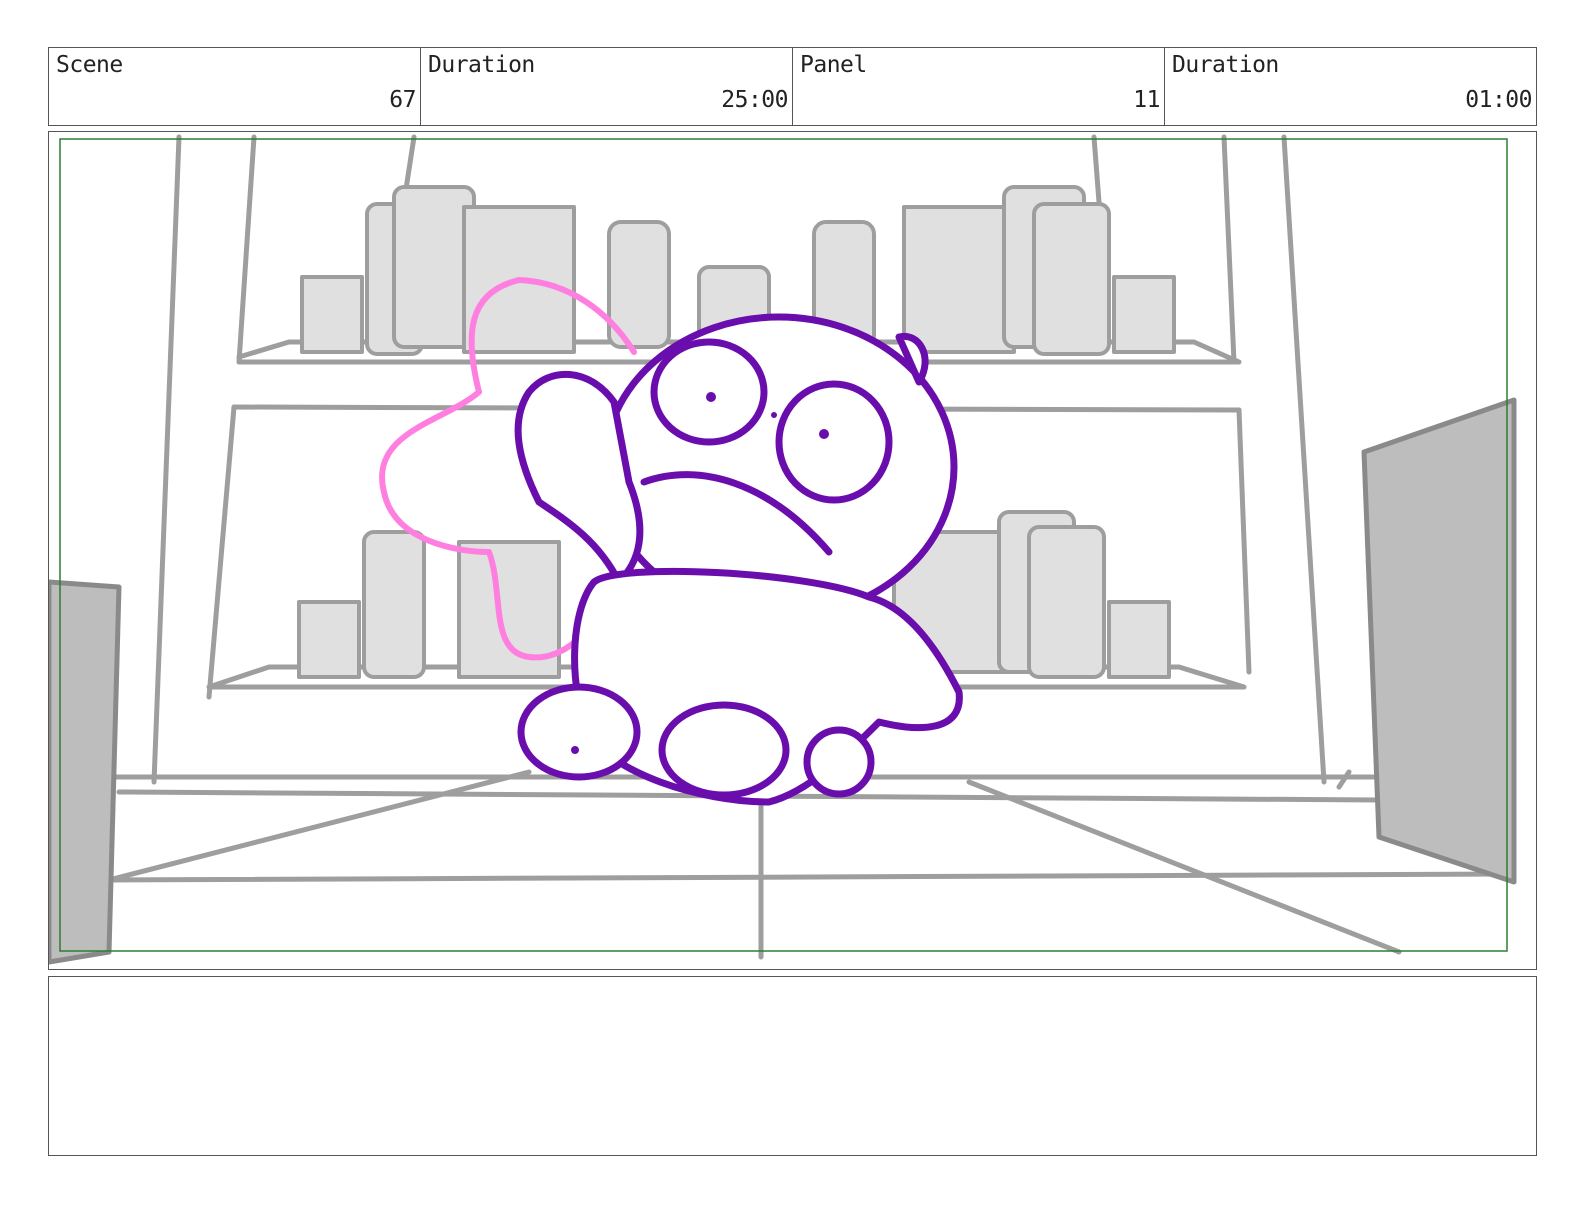  Describe the element at coordinates (792, 1066) in the screenshot. I see `panel-notes-box` at that location.